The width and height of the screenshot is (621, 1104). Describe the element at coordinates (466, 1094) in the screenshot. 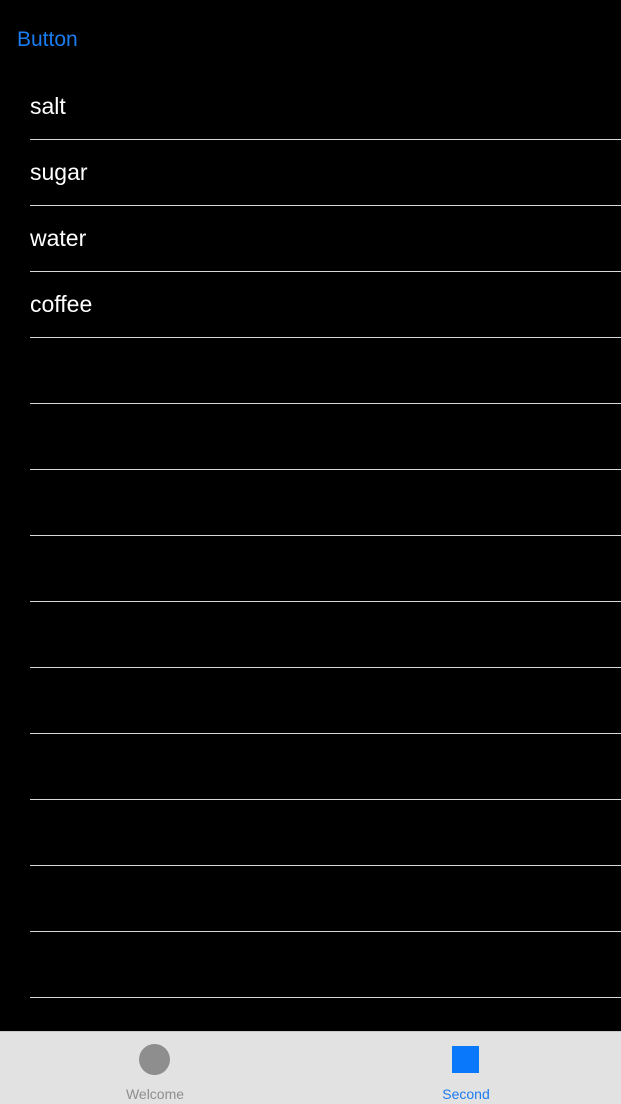

I see `tab-second-label: Second` at that location.